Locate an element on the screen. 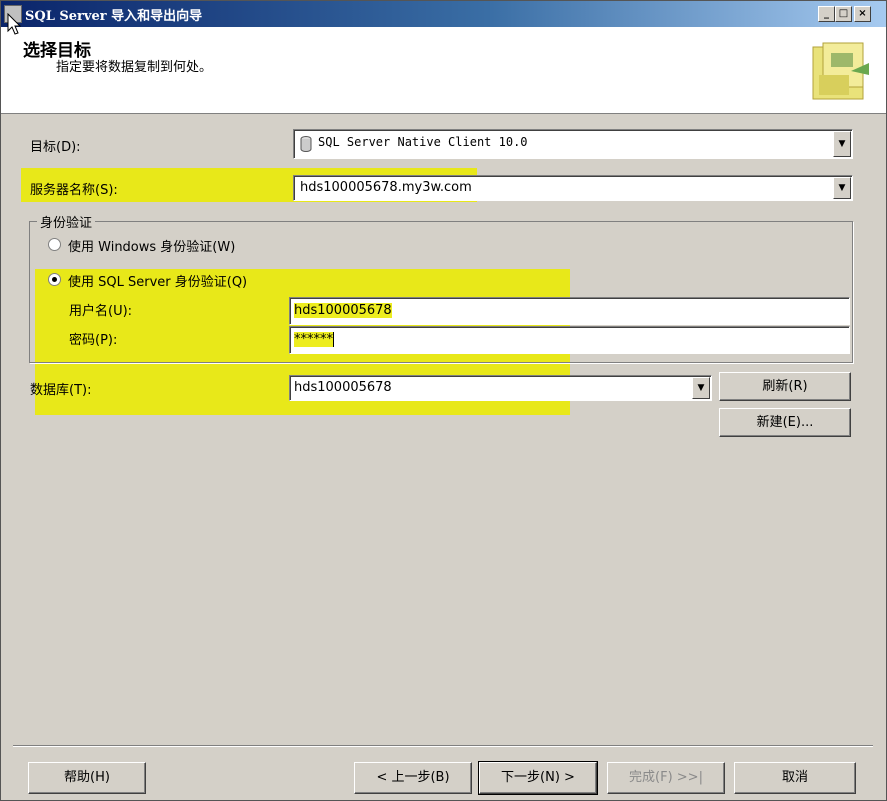 This screenshot has height=801, width=887. wizard-header: 选择目标 指定要将数据复制到何处。 is located at coordinates (443, 70).